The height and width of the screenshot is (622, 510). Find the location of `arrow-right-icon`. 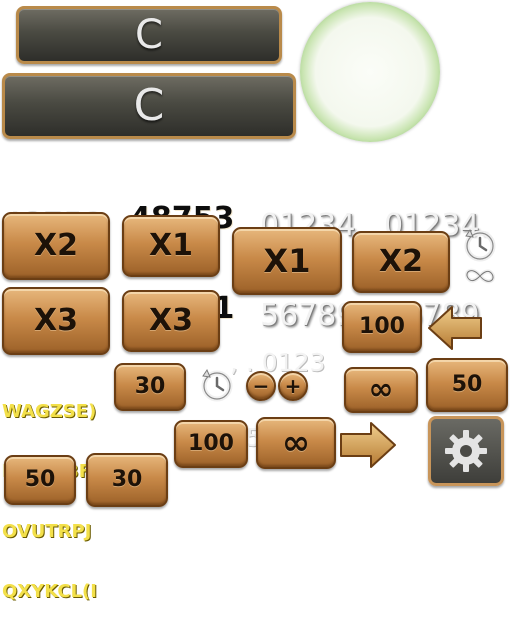

arrow-right-icon is located at coordinates (368, 445).